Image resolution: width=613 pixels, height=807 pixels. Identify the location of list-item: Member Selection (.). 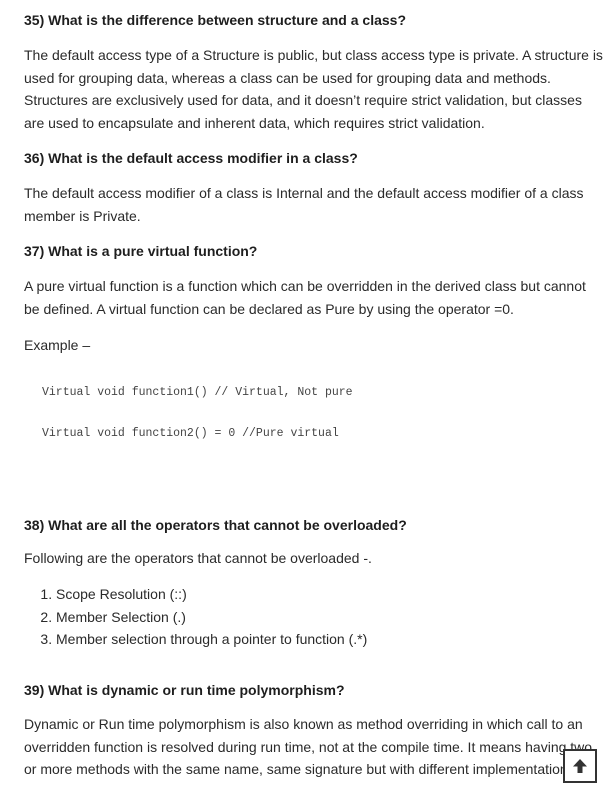
(211, 617).